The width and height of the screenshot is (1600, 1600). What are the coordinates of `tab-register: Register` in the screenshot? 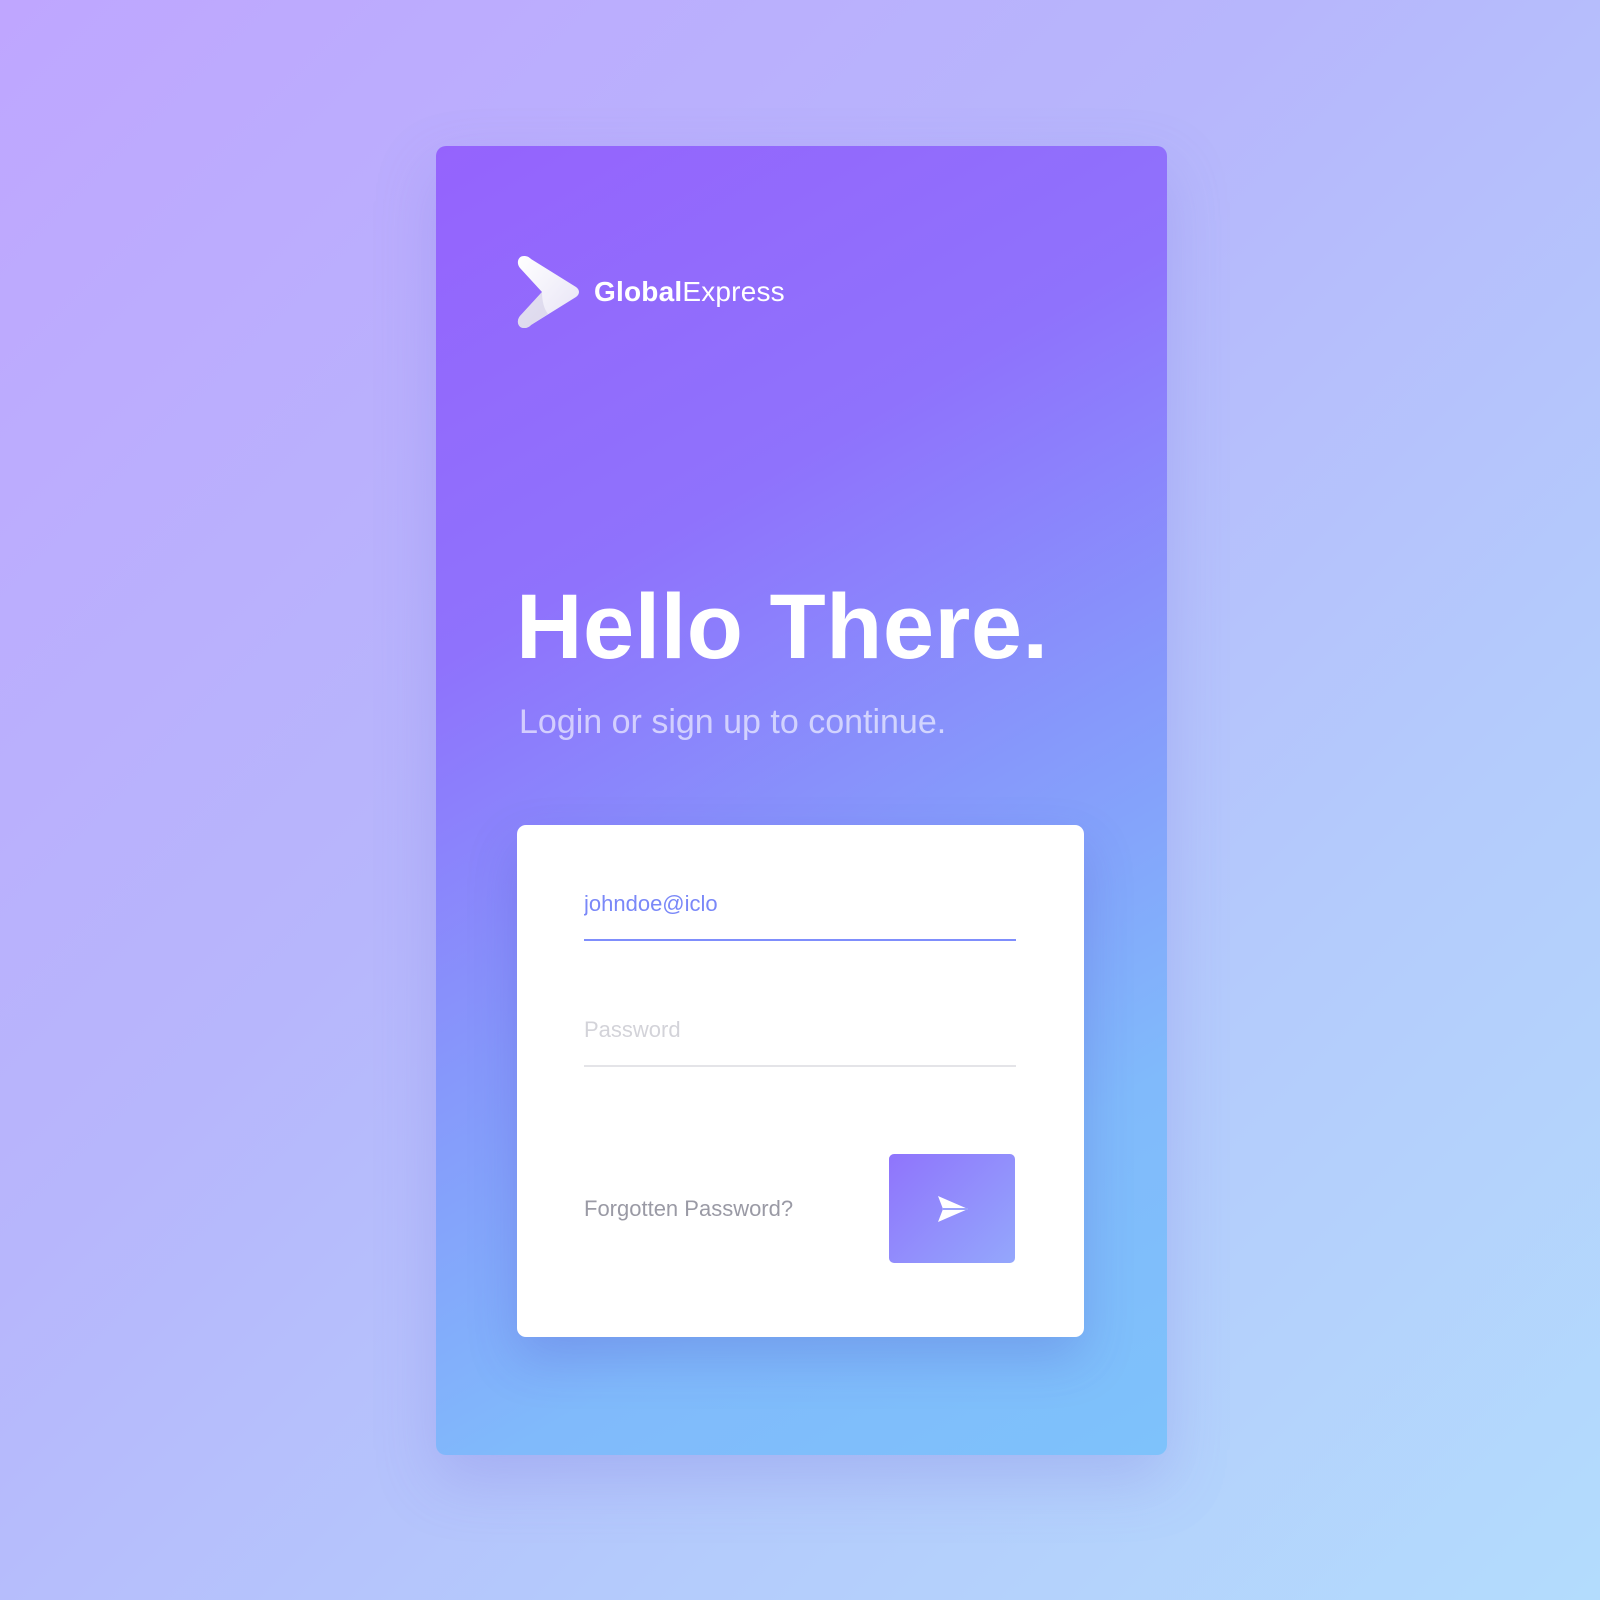 It's located at (875, 1292).